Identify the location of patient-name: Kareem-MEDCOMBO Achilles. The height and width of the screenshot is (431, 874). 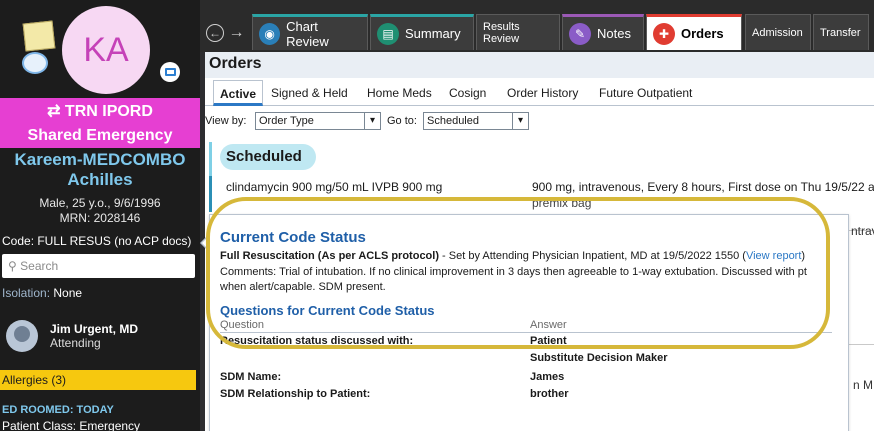
(100, 170).